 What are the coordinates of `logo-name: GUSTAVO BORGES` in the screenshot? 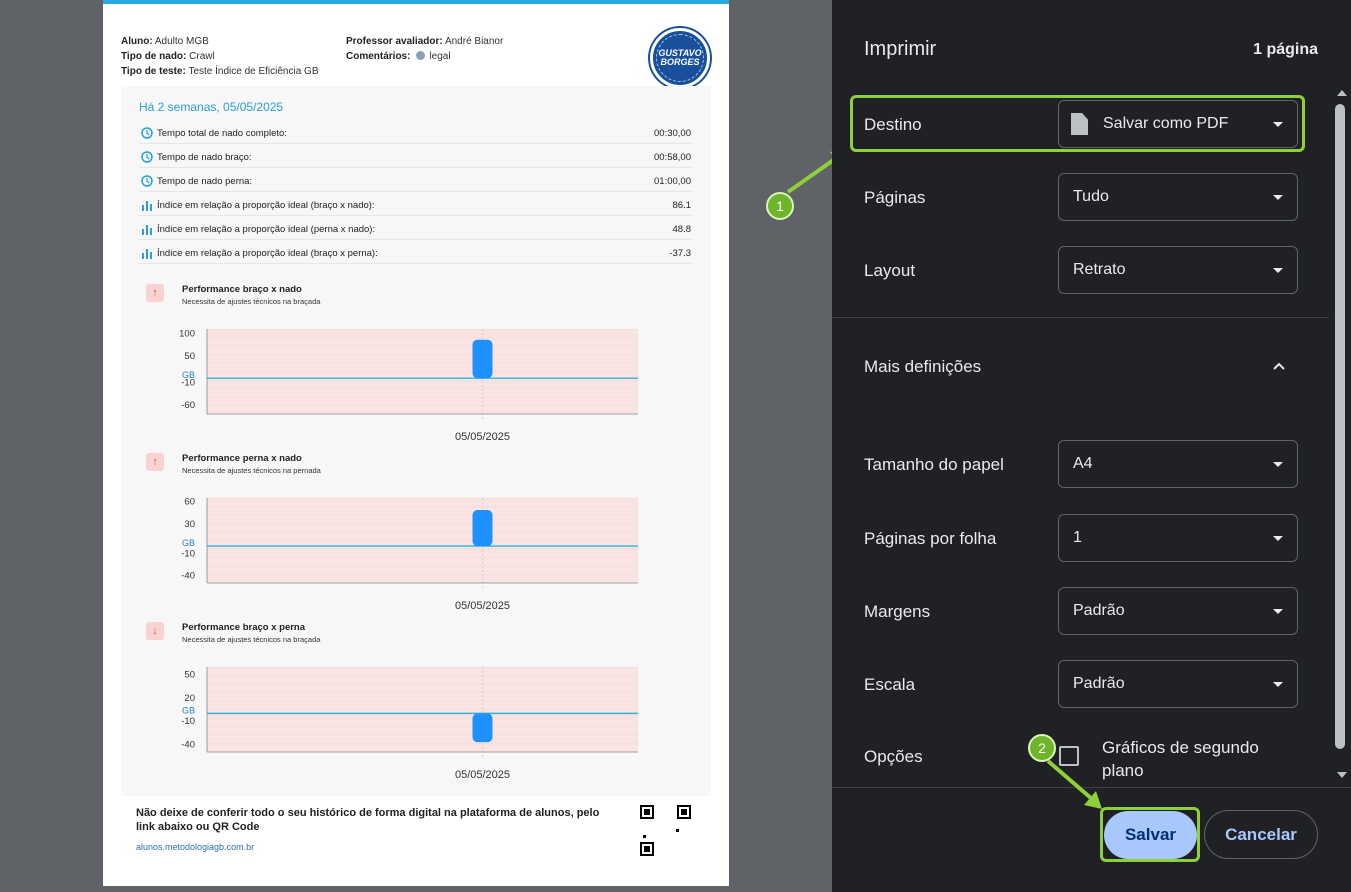 It's located at (680, 57).